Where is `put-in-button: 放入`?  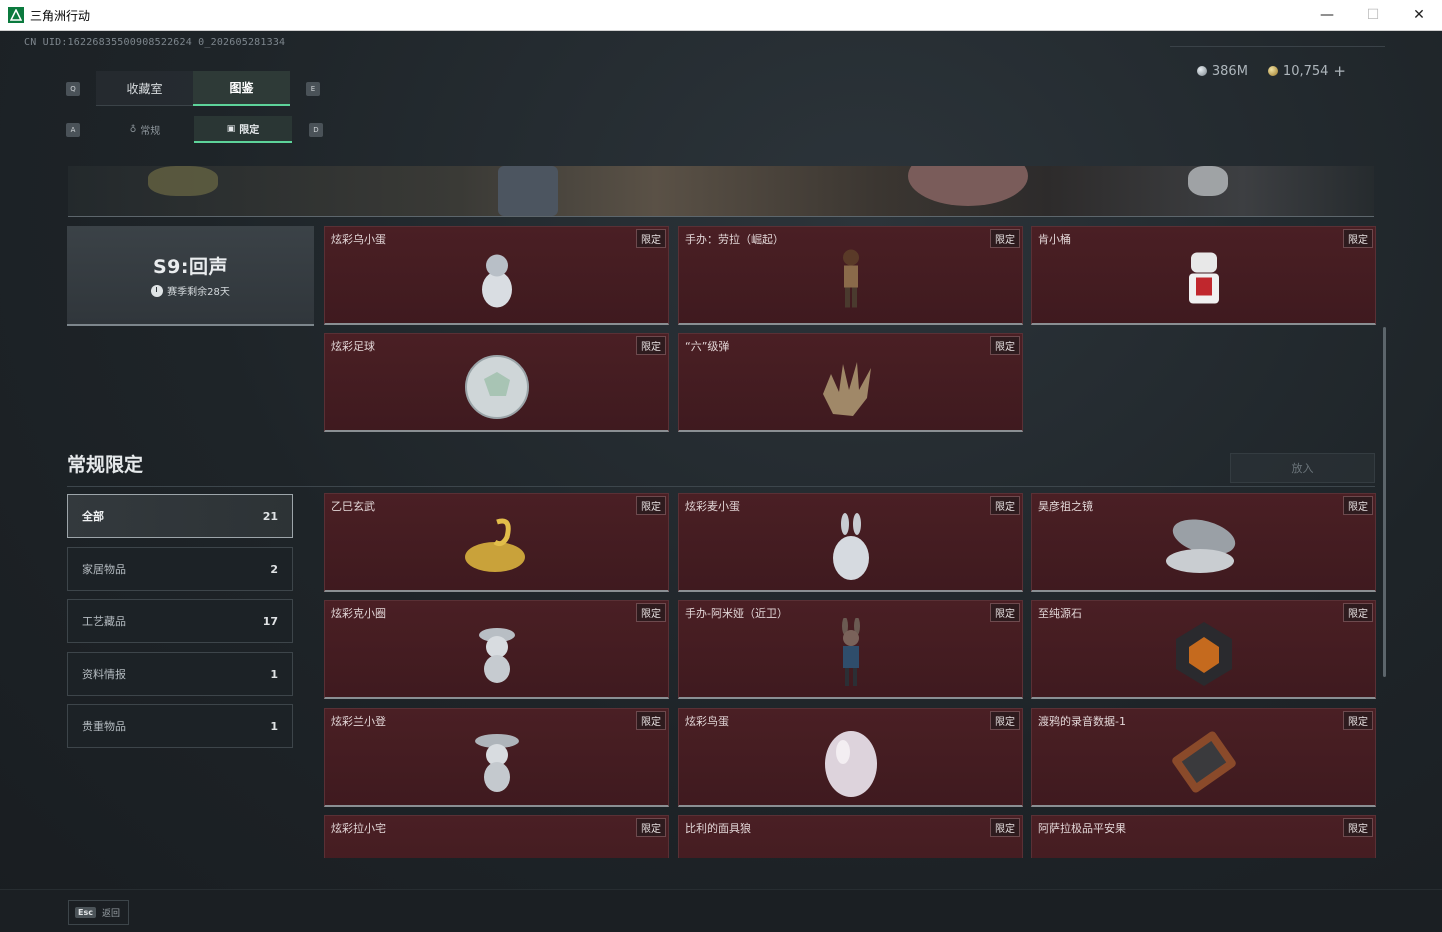
put-in-button: 放入 is located at coordinates (1302, 468).